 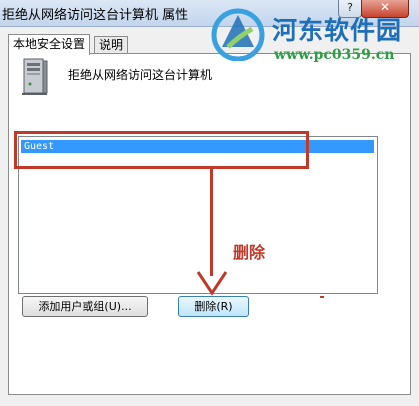 What do you see at coordinates (35, 76) in the screenshot?
I see `server-icon` at bounding box center [35, 76].